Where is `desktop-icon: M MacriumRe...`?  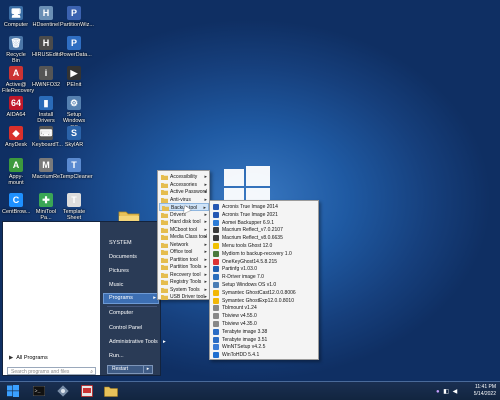
desktop-icon: M MacriumRe... is located at coordinates (48, 169).